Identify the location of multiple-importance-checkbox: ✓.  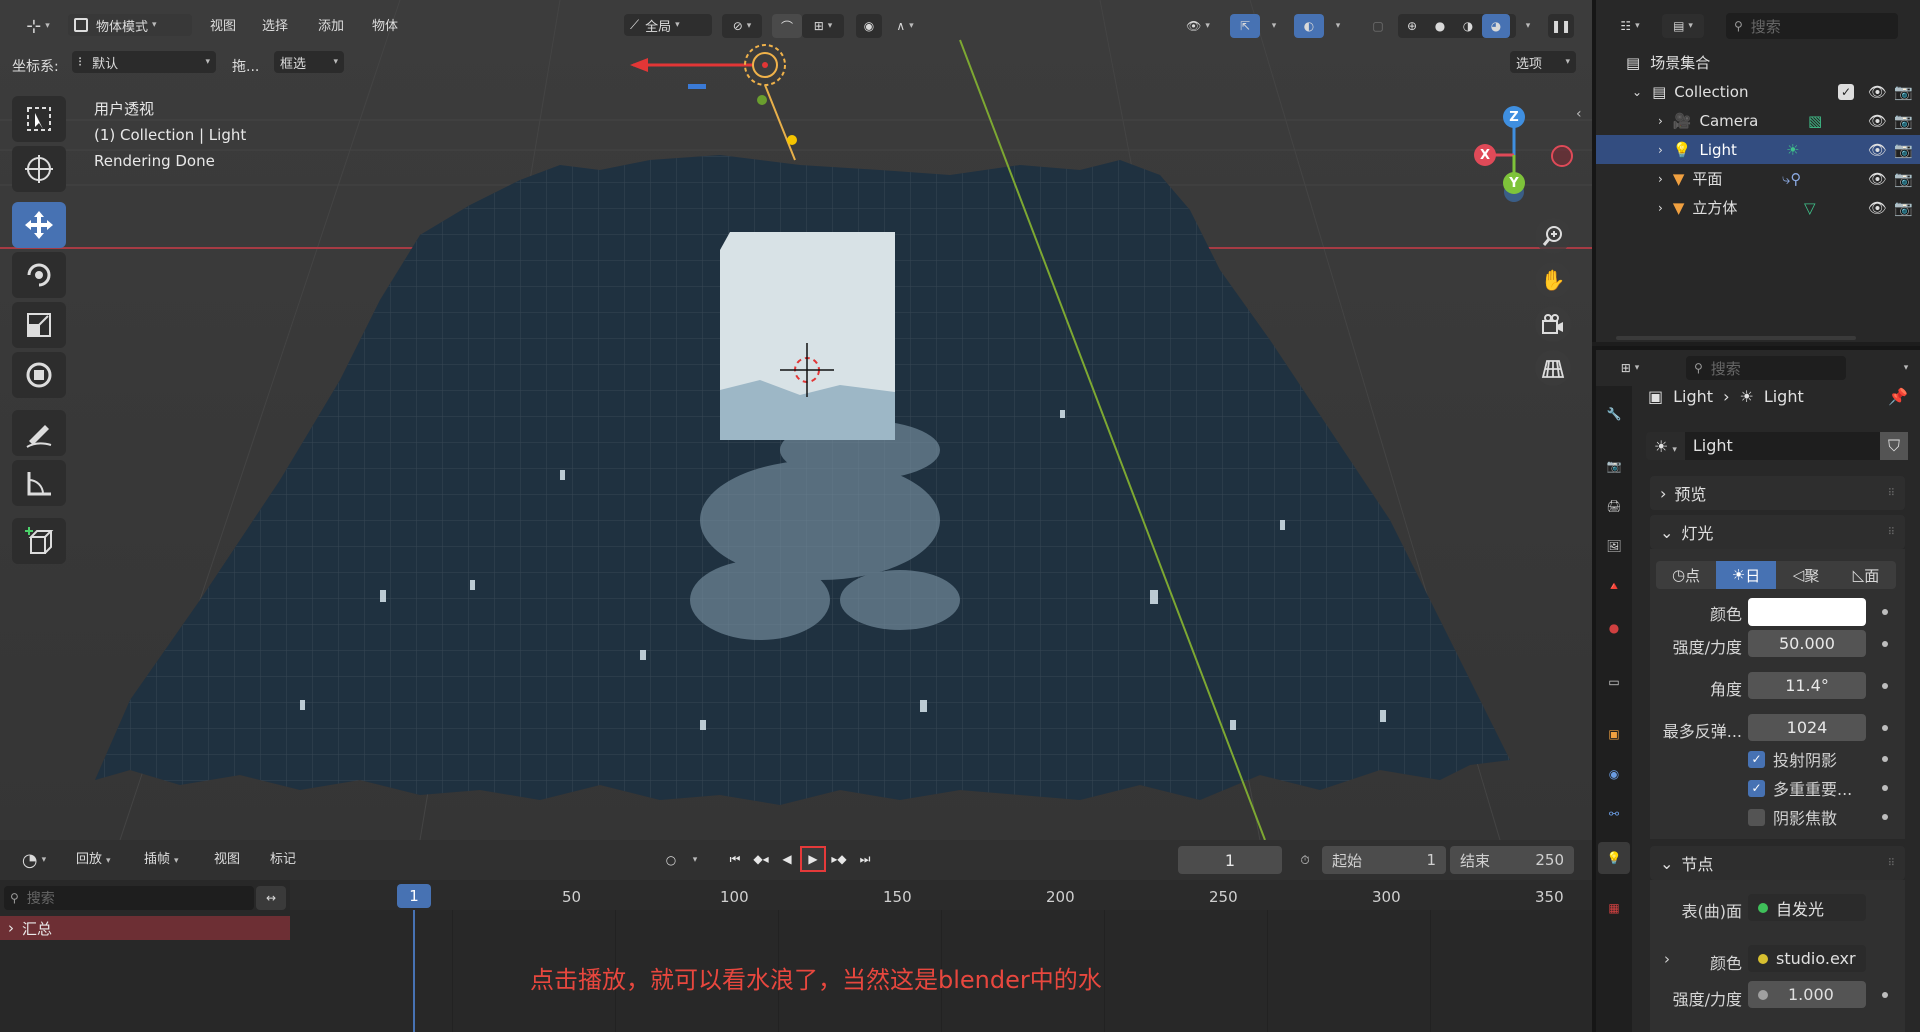
(1756, 788).